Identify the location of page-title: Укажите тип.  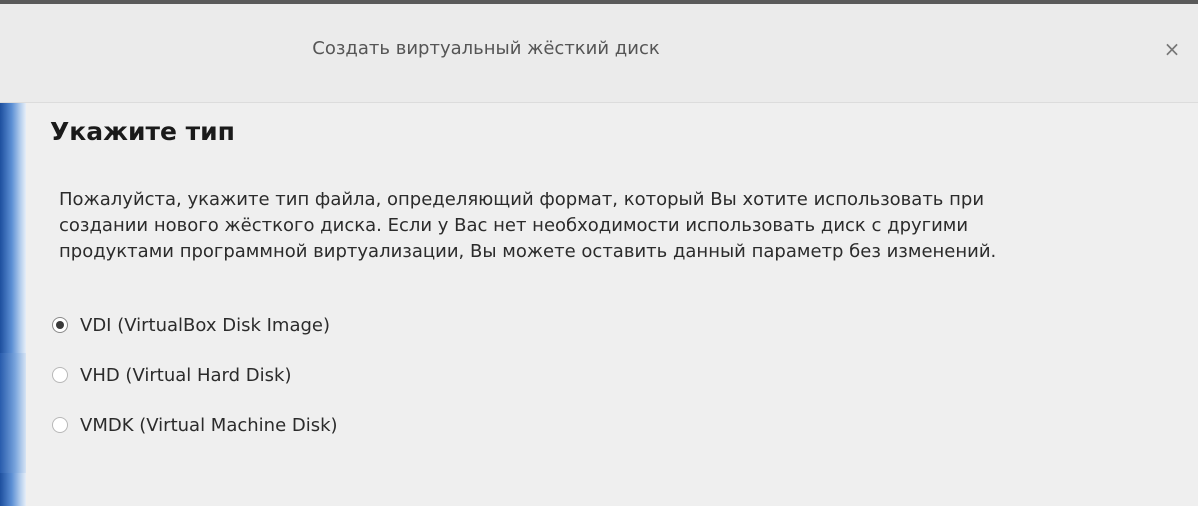
(142, 131).